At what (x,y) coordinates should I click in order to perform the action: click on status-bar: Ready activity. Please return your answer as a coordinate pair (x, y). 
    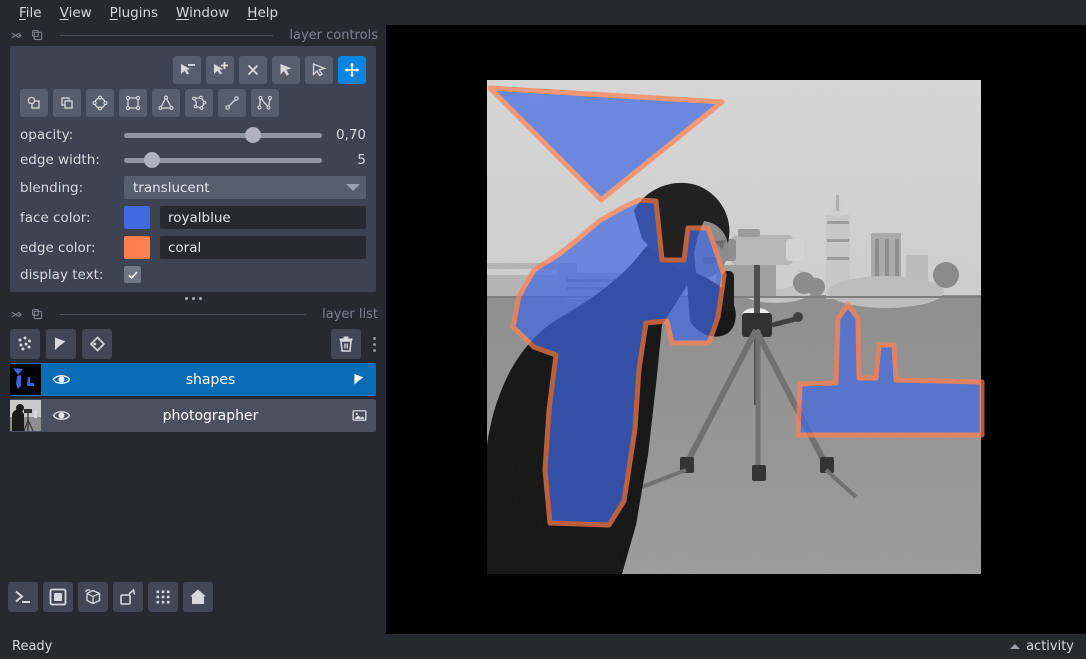
    Looking at the image, I should click on (543, 646).